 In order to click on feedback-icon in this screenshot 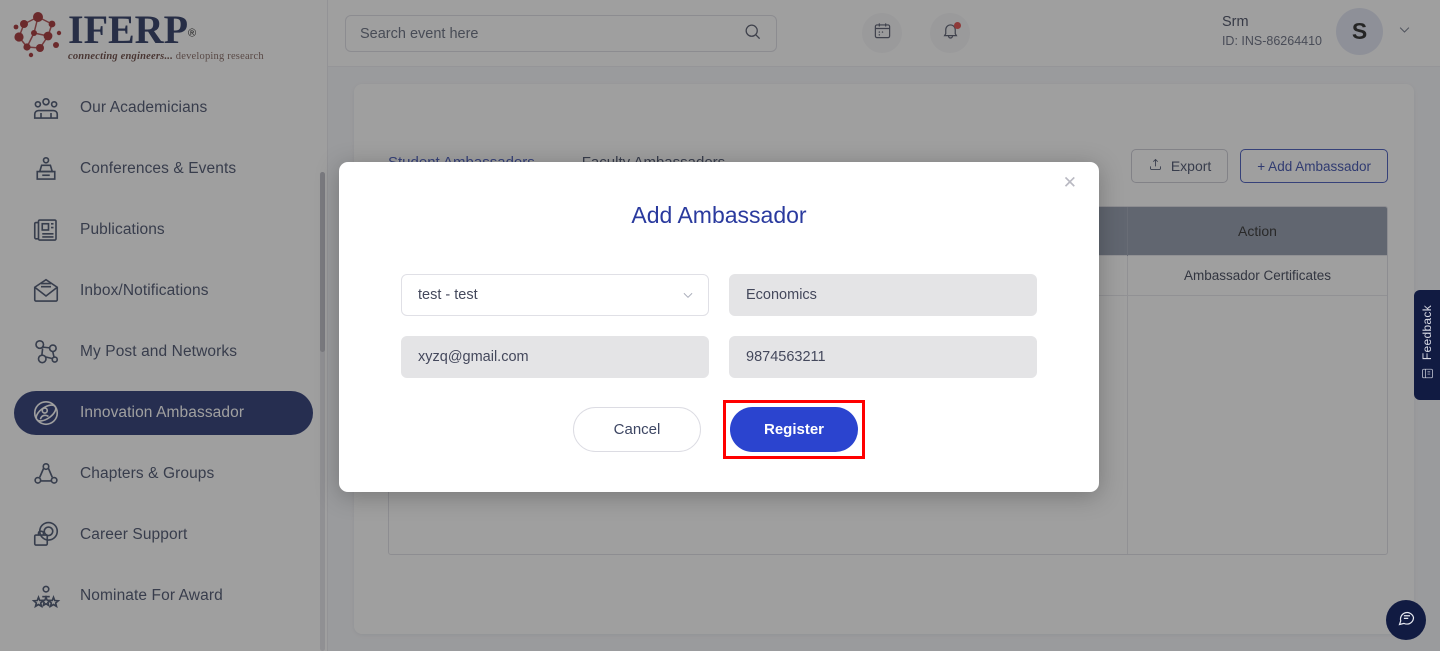, I will do `click(1427, 376)`.